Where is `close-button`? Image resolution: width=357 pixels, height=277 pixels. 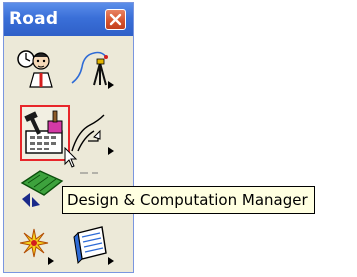 close-button is located at coordinates (115, 19).